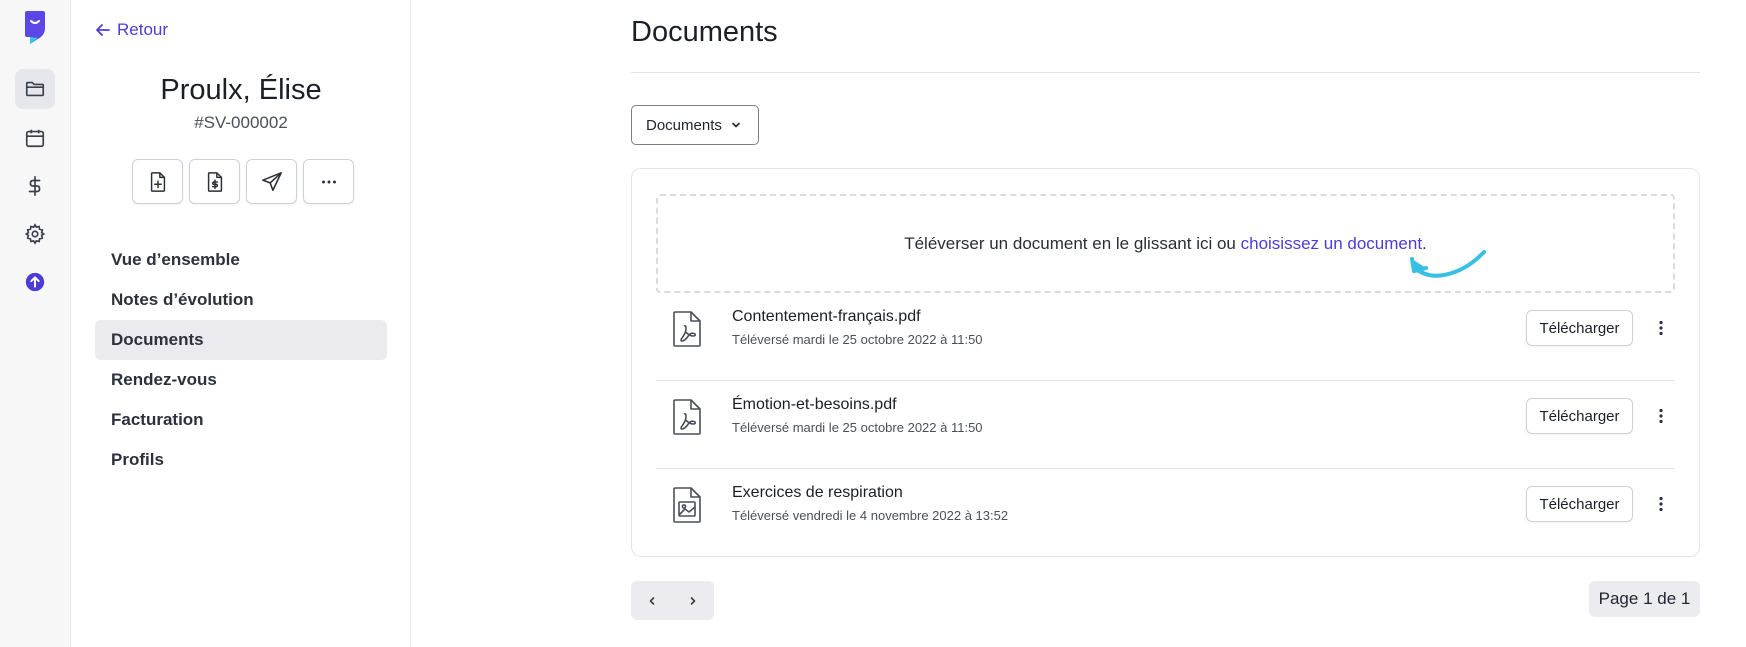 The height and width of the screenshot is (647, 1746). I want to click on back-link: Retour, so click(131, 30).